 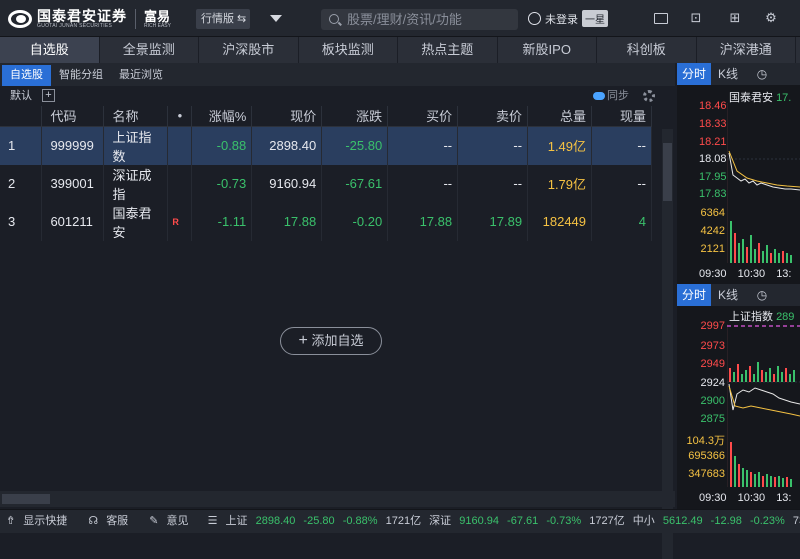 What do you see at coordinates (348, 50) in the screenshot?
I see `tab-sector-monitor: 板块监测` at bounding box center [348, 50].